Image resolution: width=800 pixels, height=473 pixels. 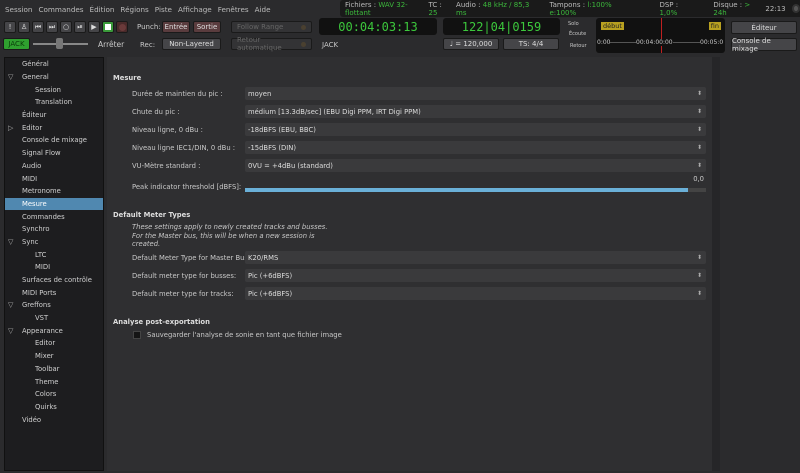 I want to click on punch-in-button: Entrée, so click(x=176, y=27).